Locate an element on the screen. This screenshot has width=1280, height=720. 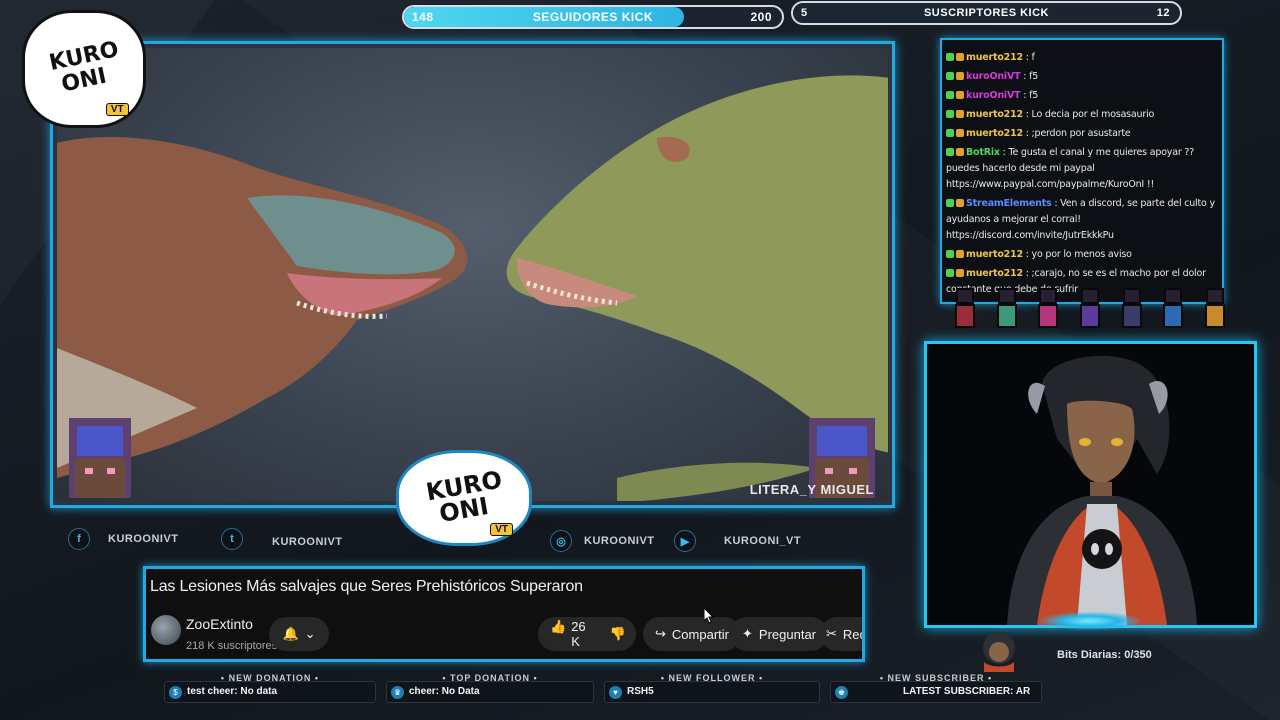
ticker-new-follower-value: RSH5 is located at coordinates (640, 691).